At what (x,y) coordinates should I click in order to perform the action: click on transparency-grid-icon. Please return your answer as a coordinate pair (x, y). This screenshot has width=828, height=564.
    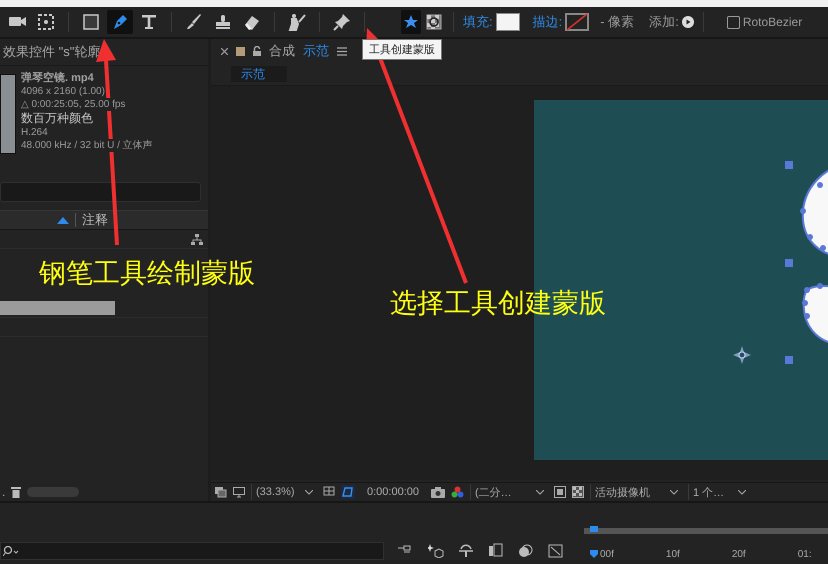
    Looking at the image, I should click on (578, 492).